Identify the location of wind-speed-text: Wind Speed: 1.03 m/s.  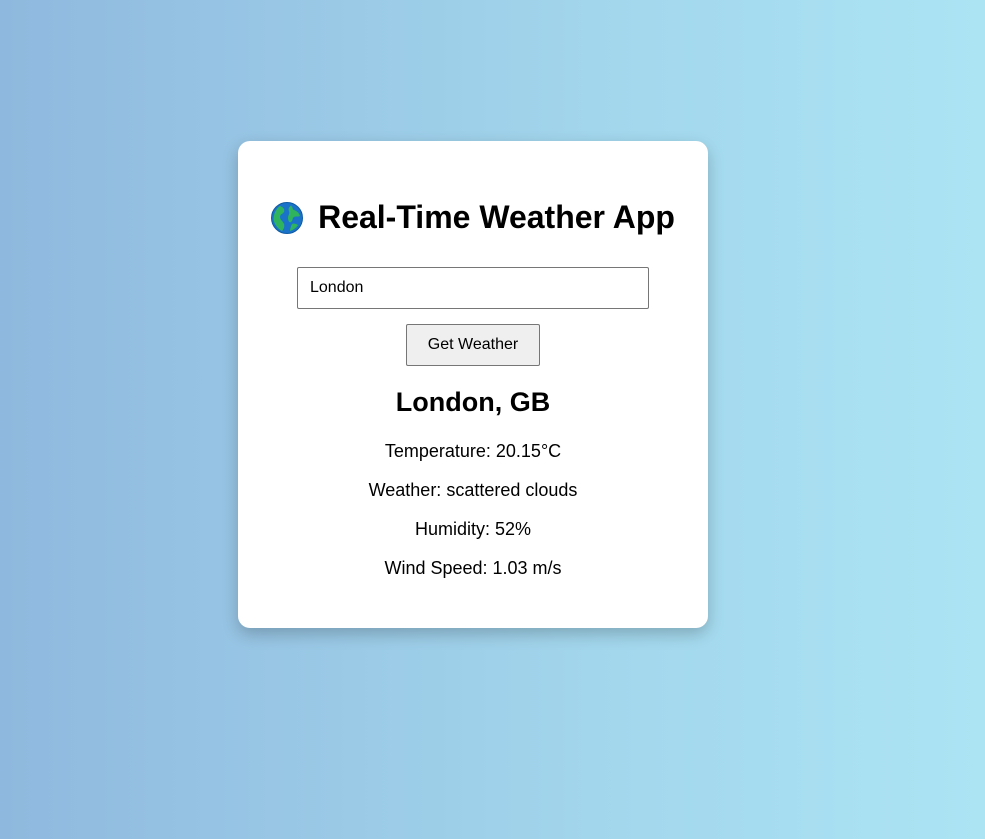
(473, 568).